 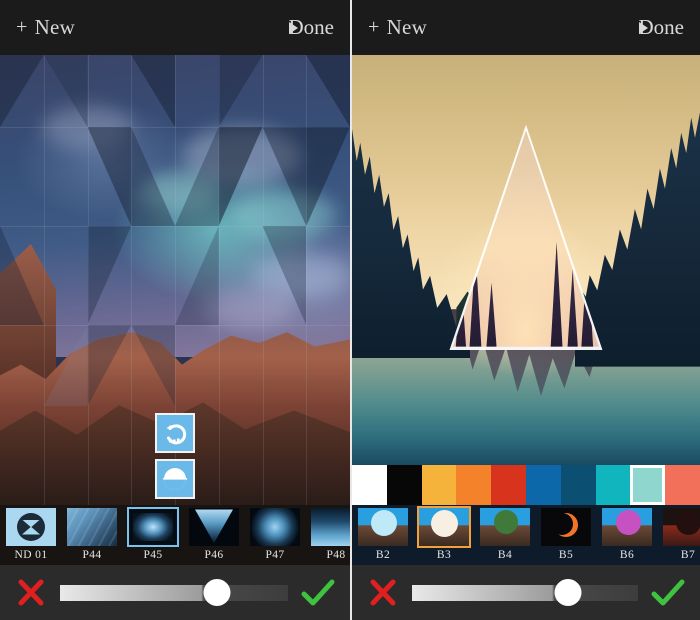 I want to click on filter-item: ND 01, so click(x=31, y=534).